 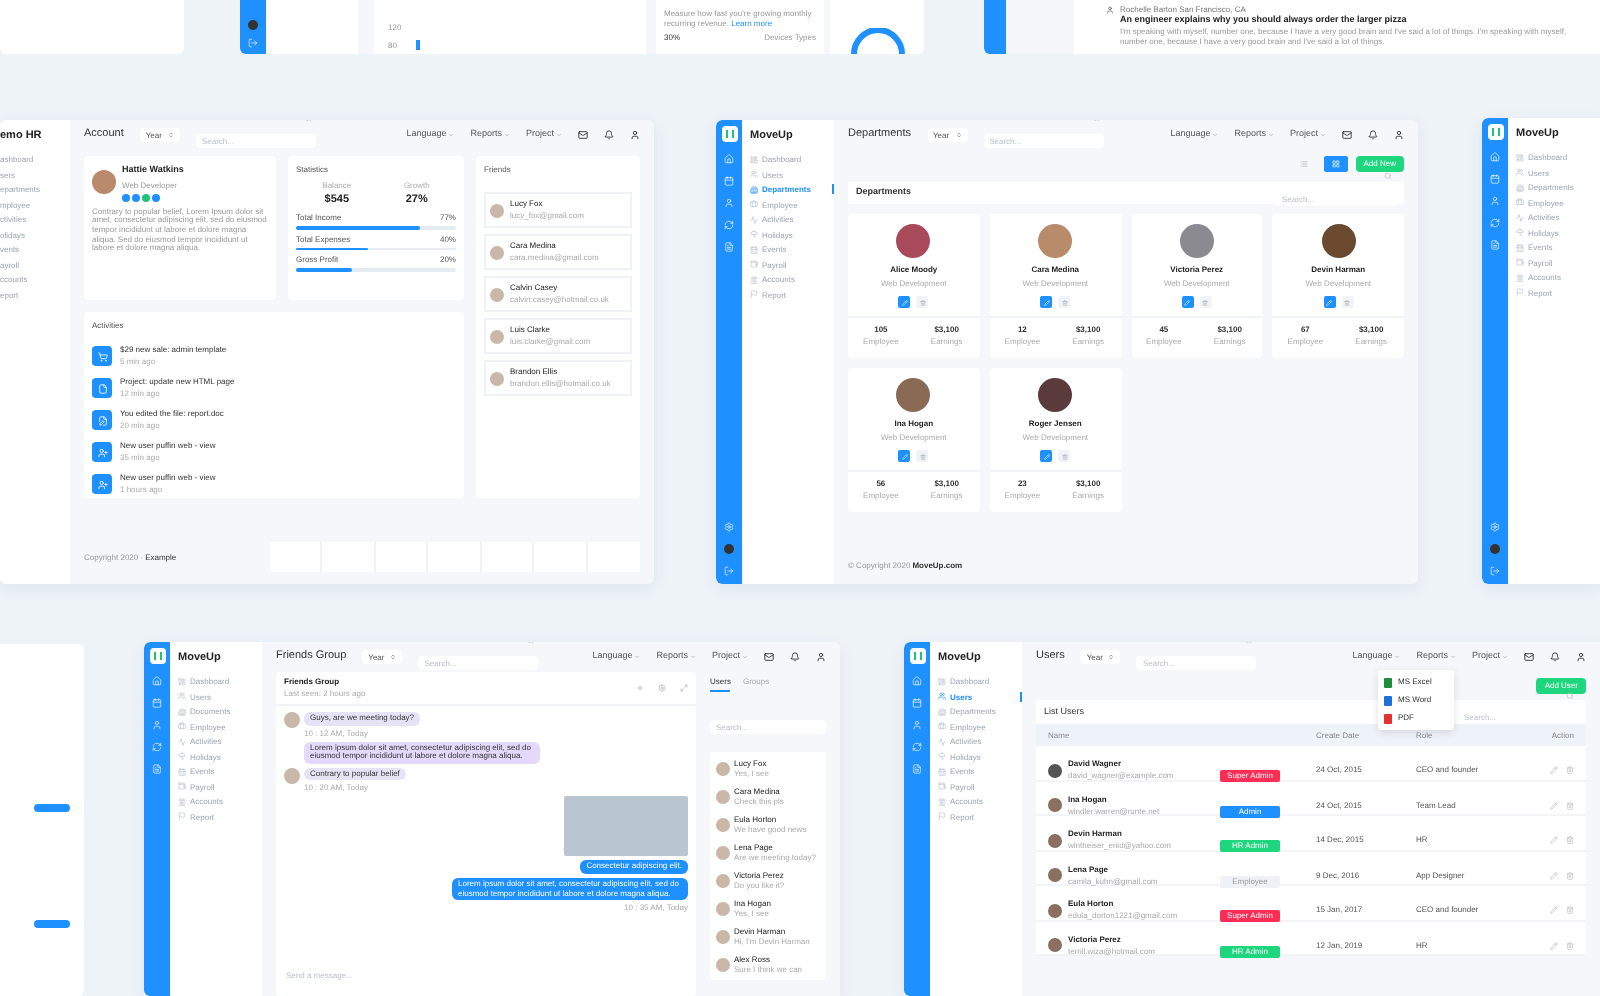 What do you see at coordinates (52, 924) in the screenshot?
I see `status-pill` at bounding box center [52, 924].